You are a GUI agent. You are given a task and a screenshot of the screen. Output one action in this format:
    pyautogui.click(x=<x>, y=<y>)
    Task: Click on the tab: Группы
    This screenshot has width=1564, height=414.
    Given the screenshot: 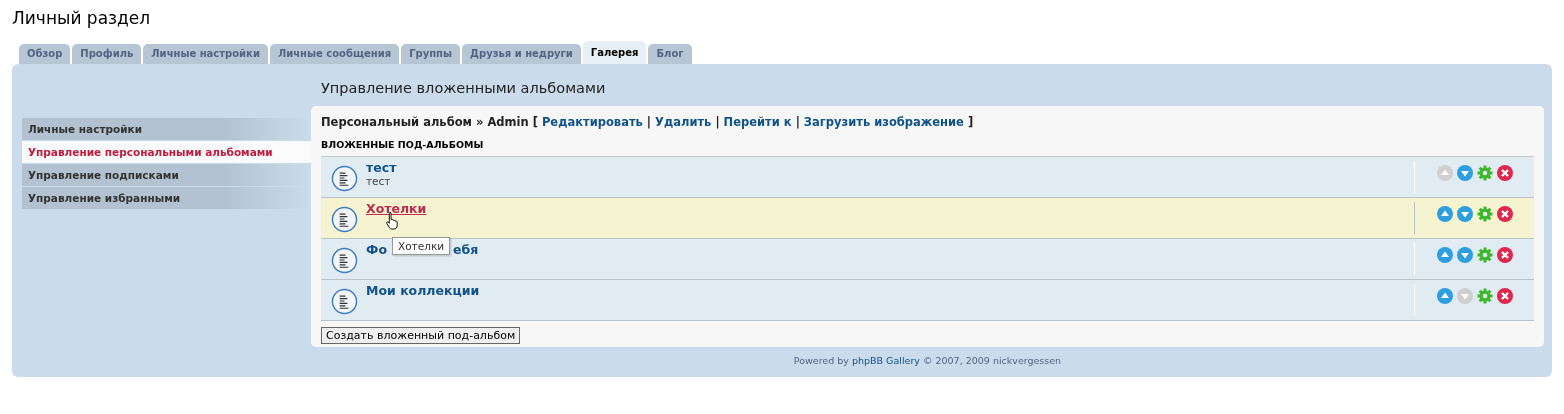 What is the action you would take?
    pyautogui.click(x=431, y=54)
    